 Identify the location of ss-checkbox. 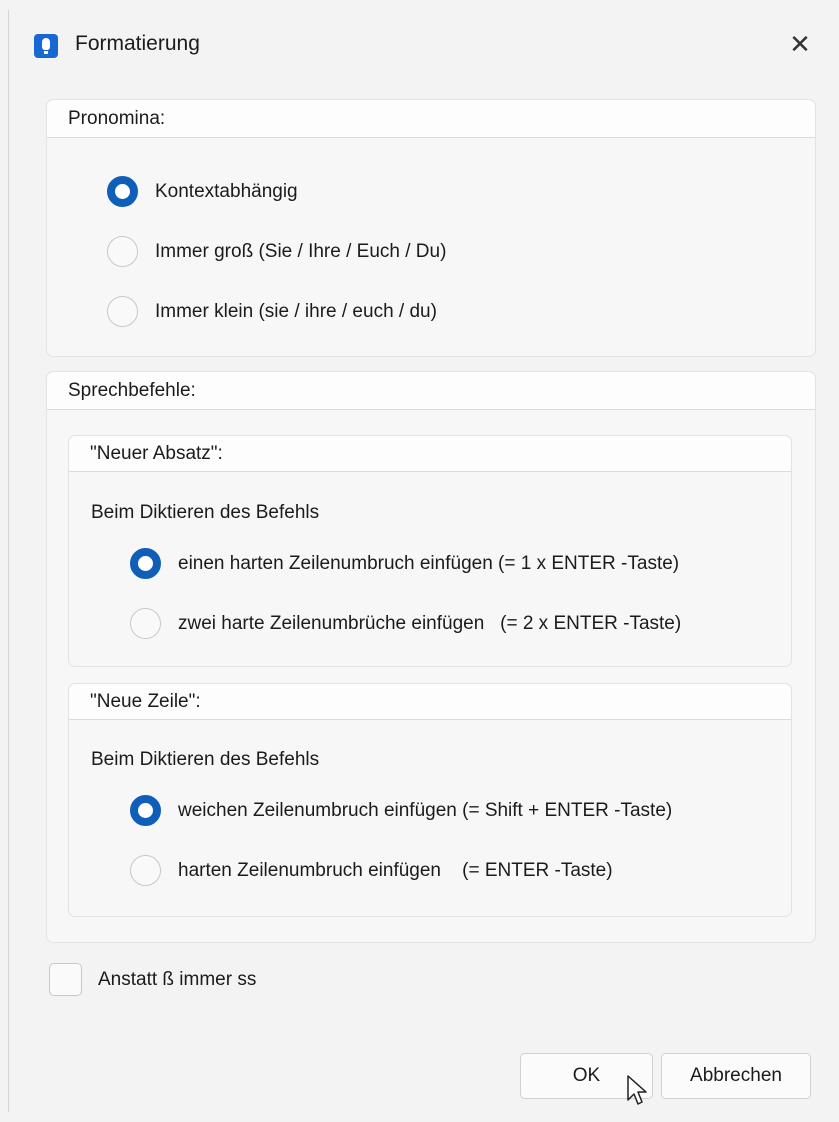
(65, 979).